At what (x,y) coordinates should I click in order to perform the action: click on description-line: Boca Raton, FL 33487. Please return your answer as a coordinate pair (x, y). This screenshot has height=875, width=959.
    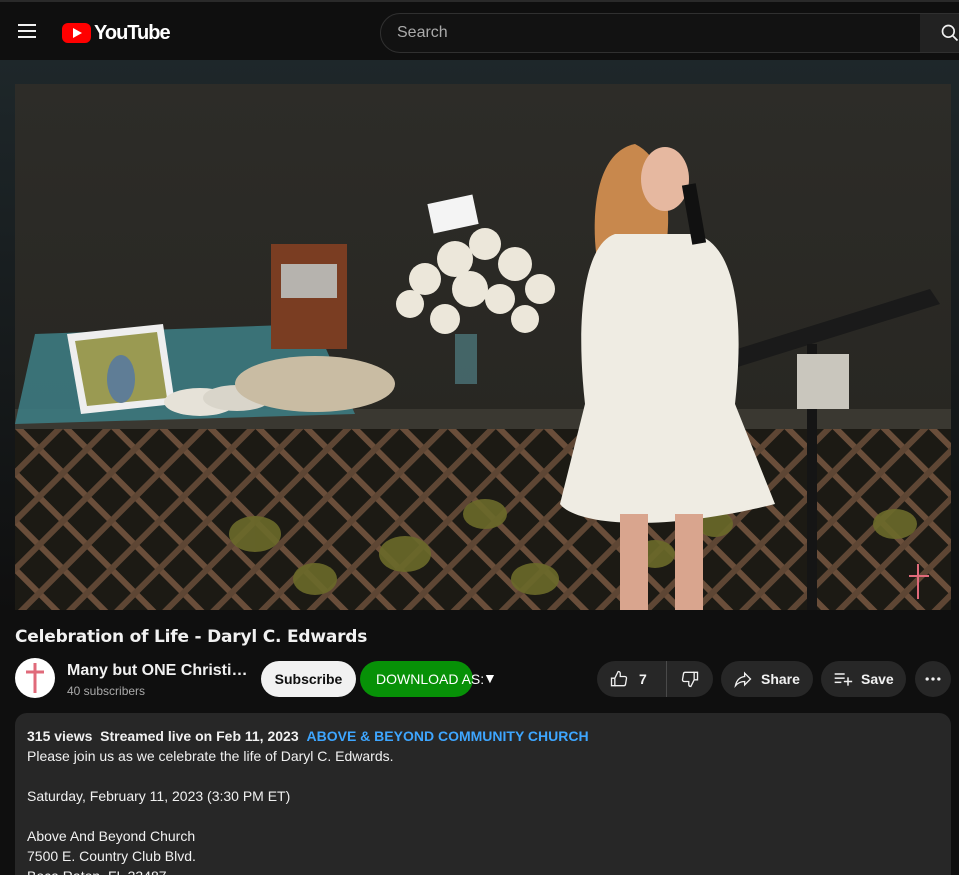
    Looking at the image, I should click on (483, 870).